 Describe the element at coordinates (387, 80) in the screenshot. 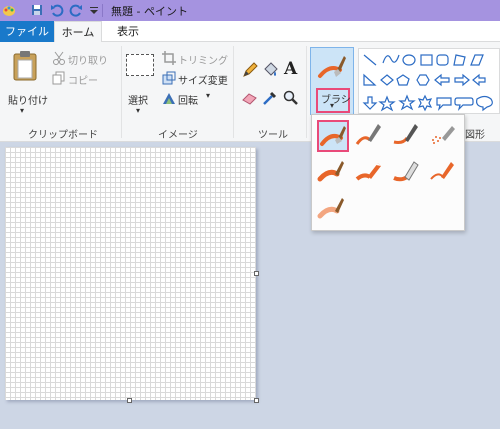

I see `diamond-shape-icon` at that location.